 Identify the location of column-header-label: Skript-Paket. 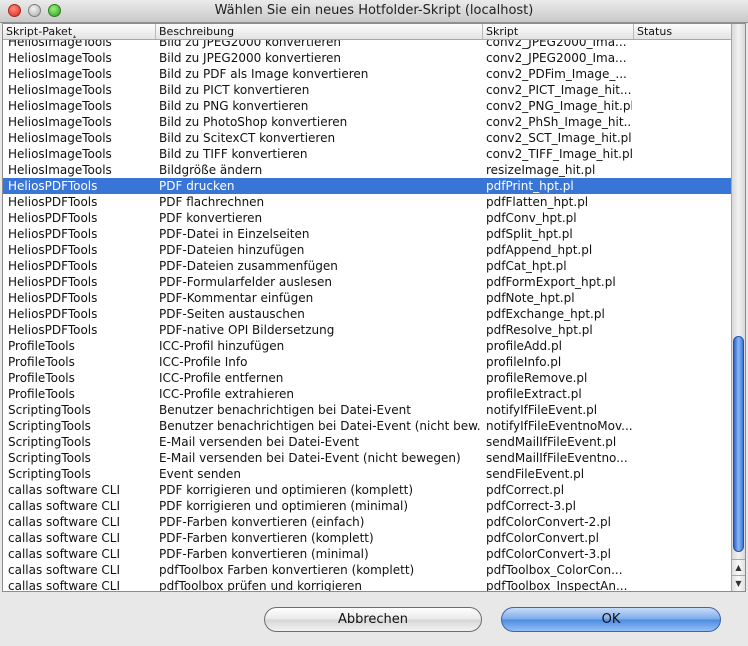
(39, 31).